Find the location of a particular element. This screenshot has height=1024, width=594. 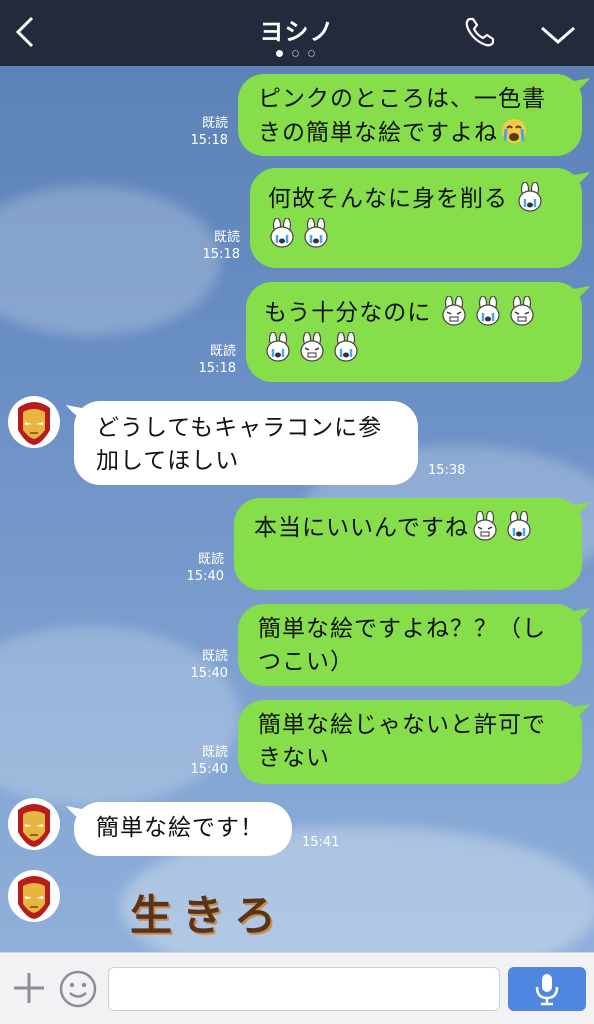

message-text: 簡単な絵じゃないと許可で is located at coordinates (402, 725).